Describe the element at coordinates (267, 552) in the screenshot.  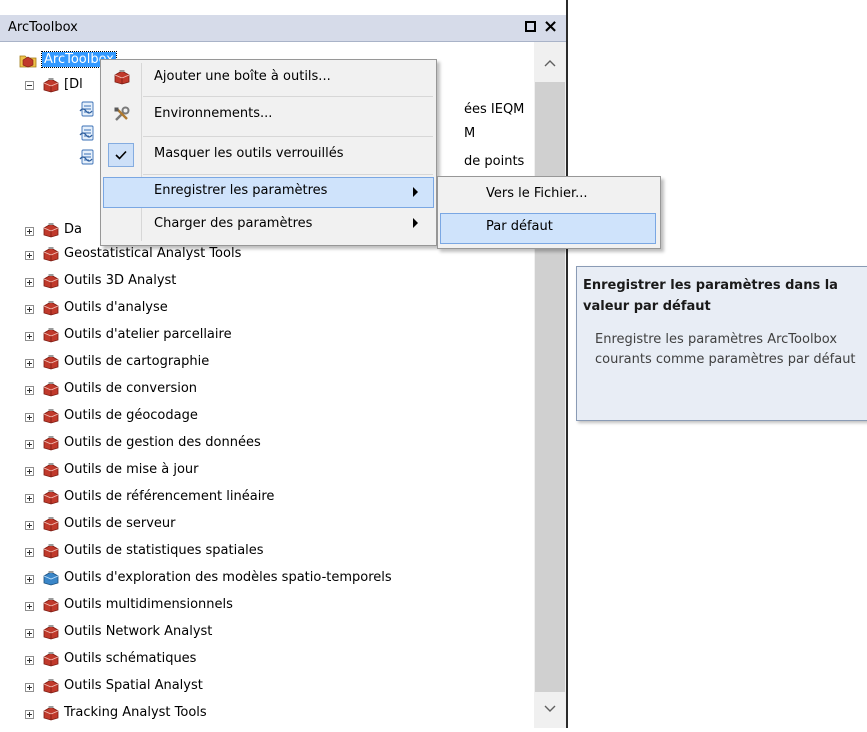
I see `tree-item: Outils de statistiques spatiales` at that location.